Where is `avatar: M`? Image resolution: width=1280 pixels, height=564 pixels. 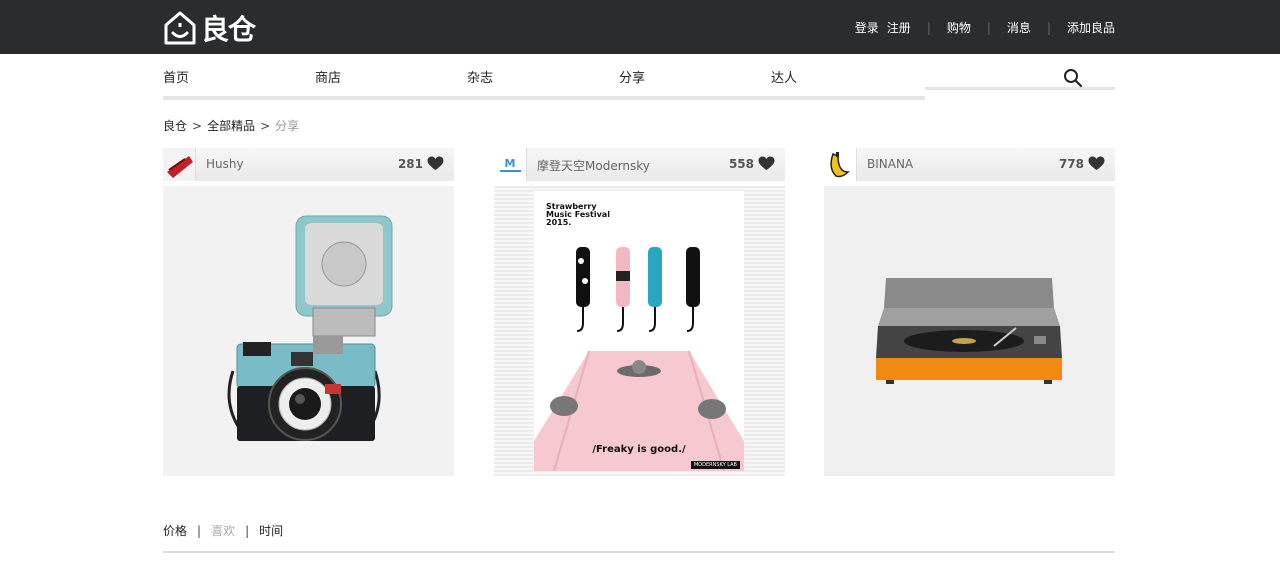
avatar: M is located at coordinates (510, 164).